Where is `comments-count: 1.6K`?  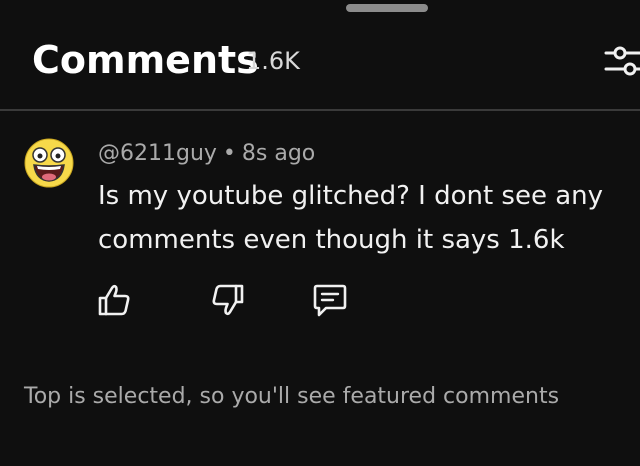
comments-count: 1.6K is located at coordinates (273, 61).